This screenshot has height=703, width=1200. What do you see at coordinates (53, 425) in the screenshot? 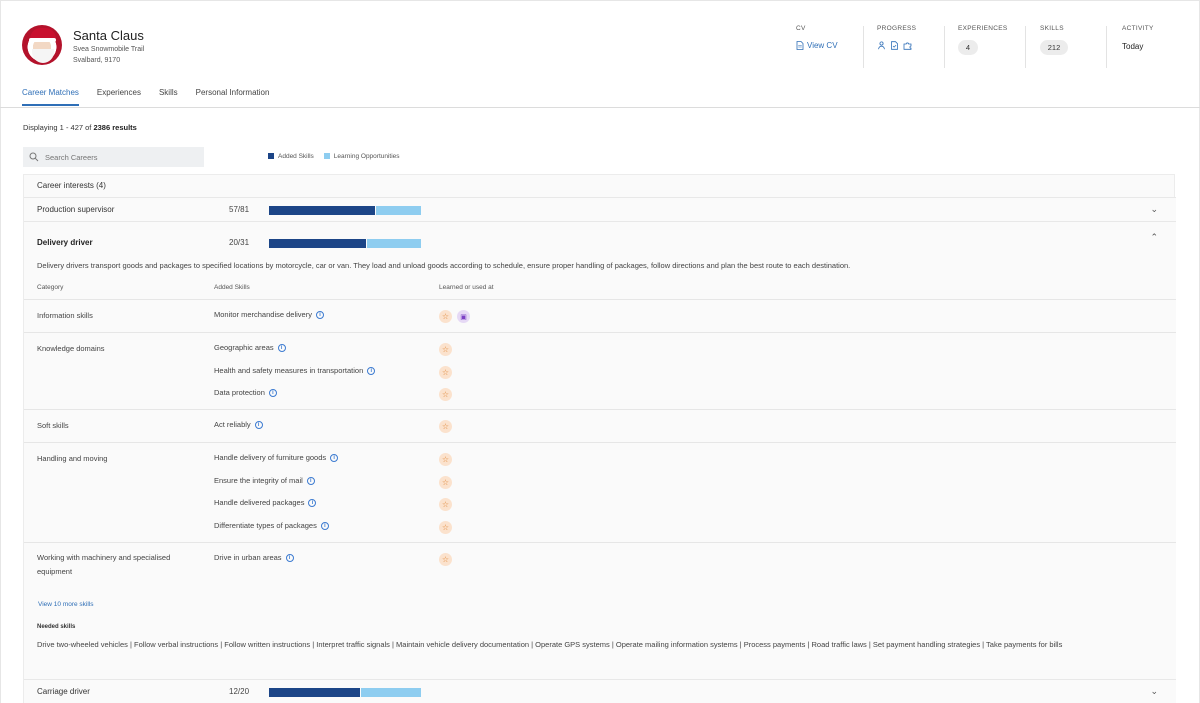
I see `category-name: Soft skills` at bounding box center [53, 425].